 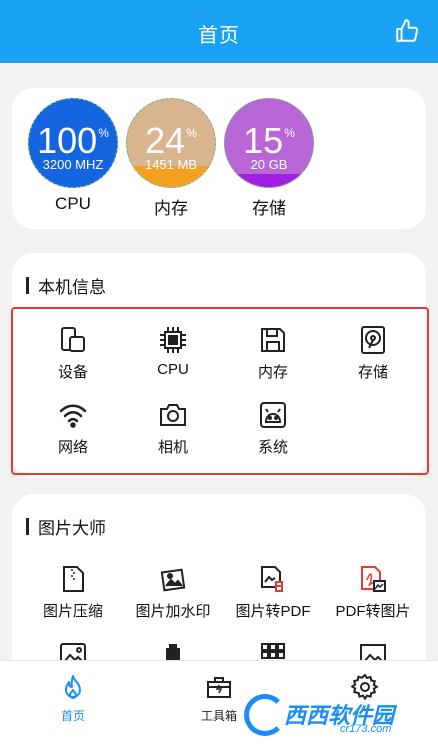 I want to click on storage-percent-unit: %, so click(x=289, y=133).